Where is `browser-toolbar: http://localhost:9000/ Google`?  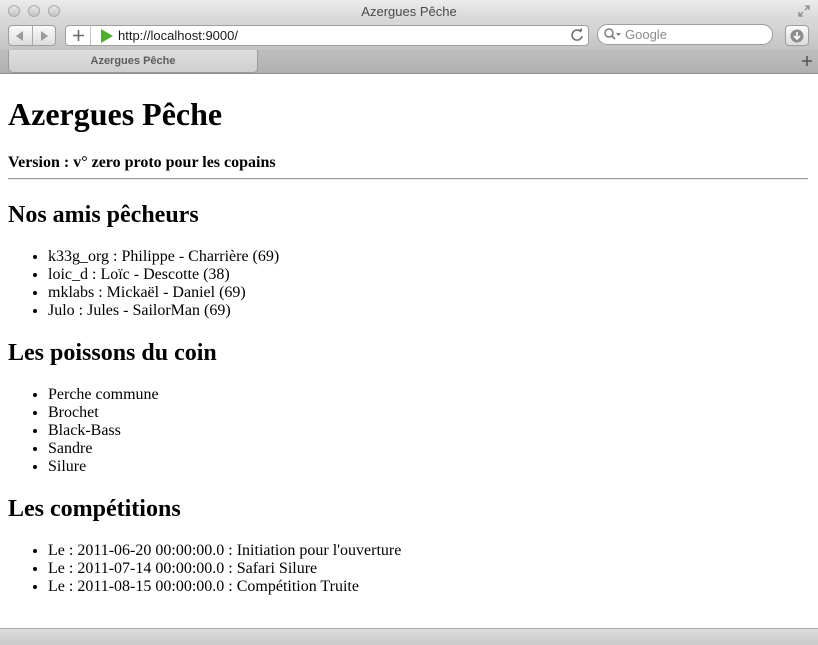
browser-toolbar: http://localhost:9000/ Google is located at coordinates (409, 36).